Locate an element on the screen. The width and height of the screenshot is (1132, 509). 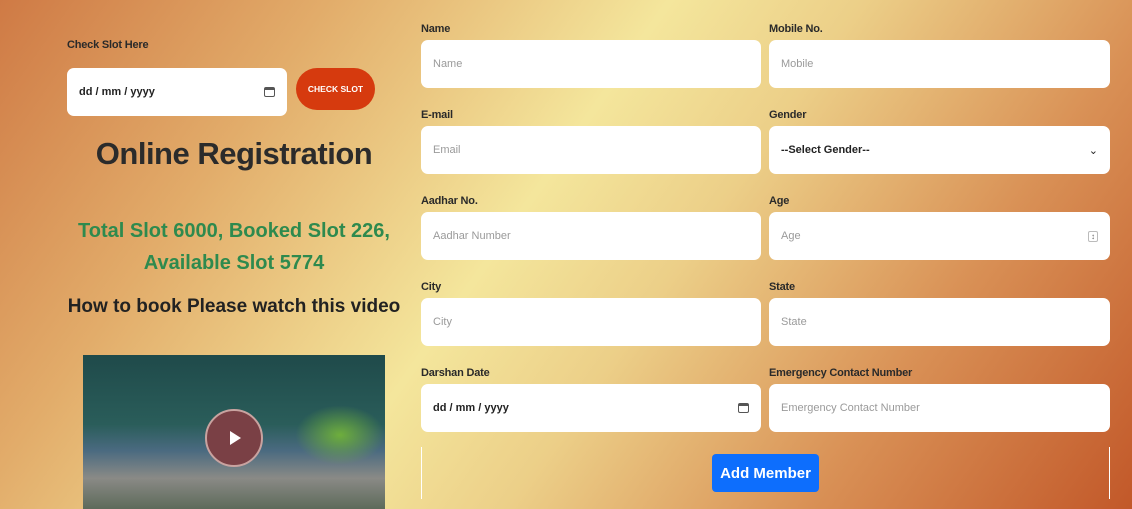
darshan-date-label: Darshan Date is located at coordinates (455, 373).